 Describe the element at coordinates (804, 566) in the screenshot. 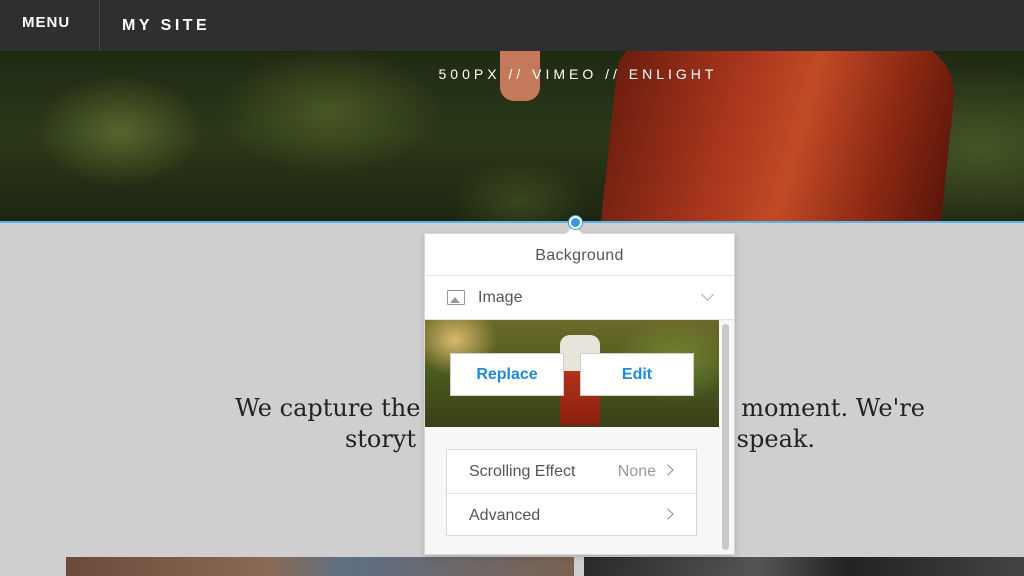

I see `gallery-image-right` at that location.